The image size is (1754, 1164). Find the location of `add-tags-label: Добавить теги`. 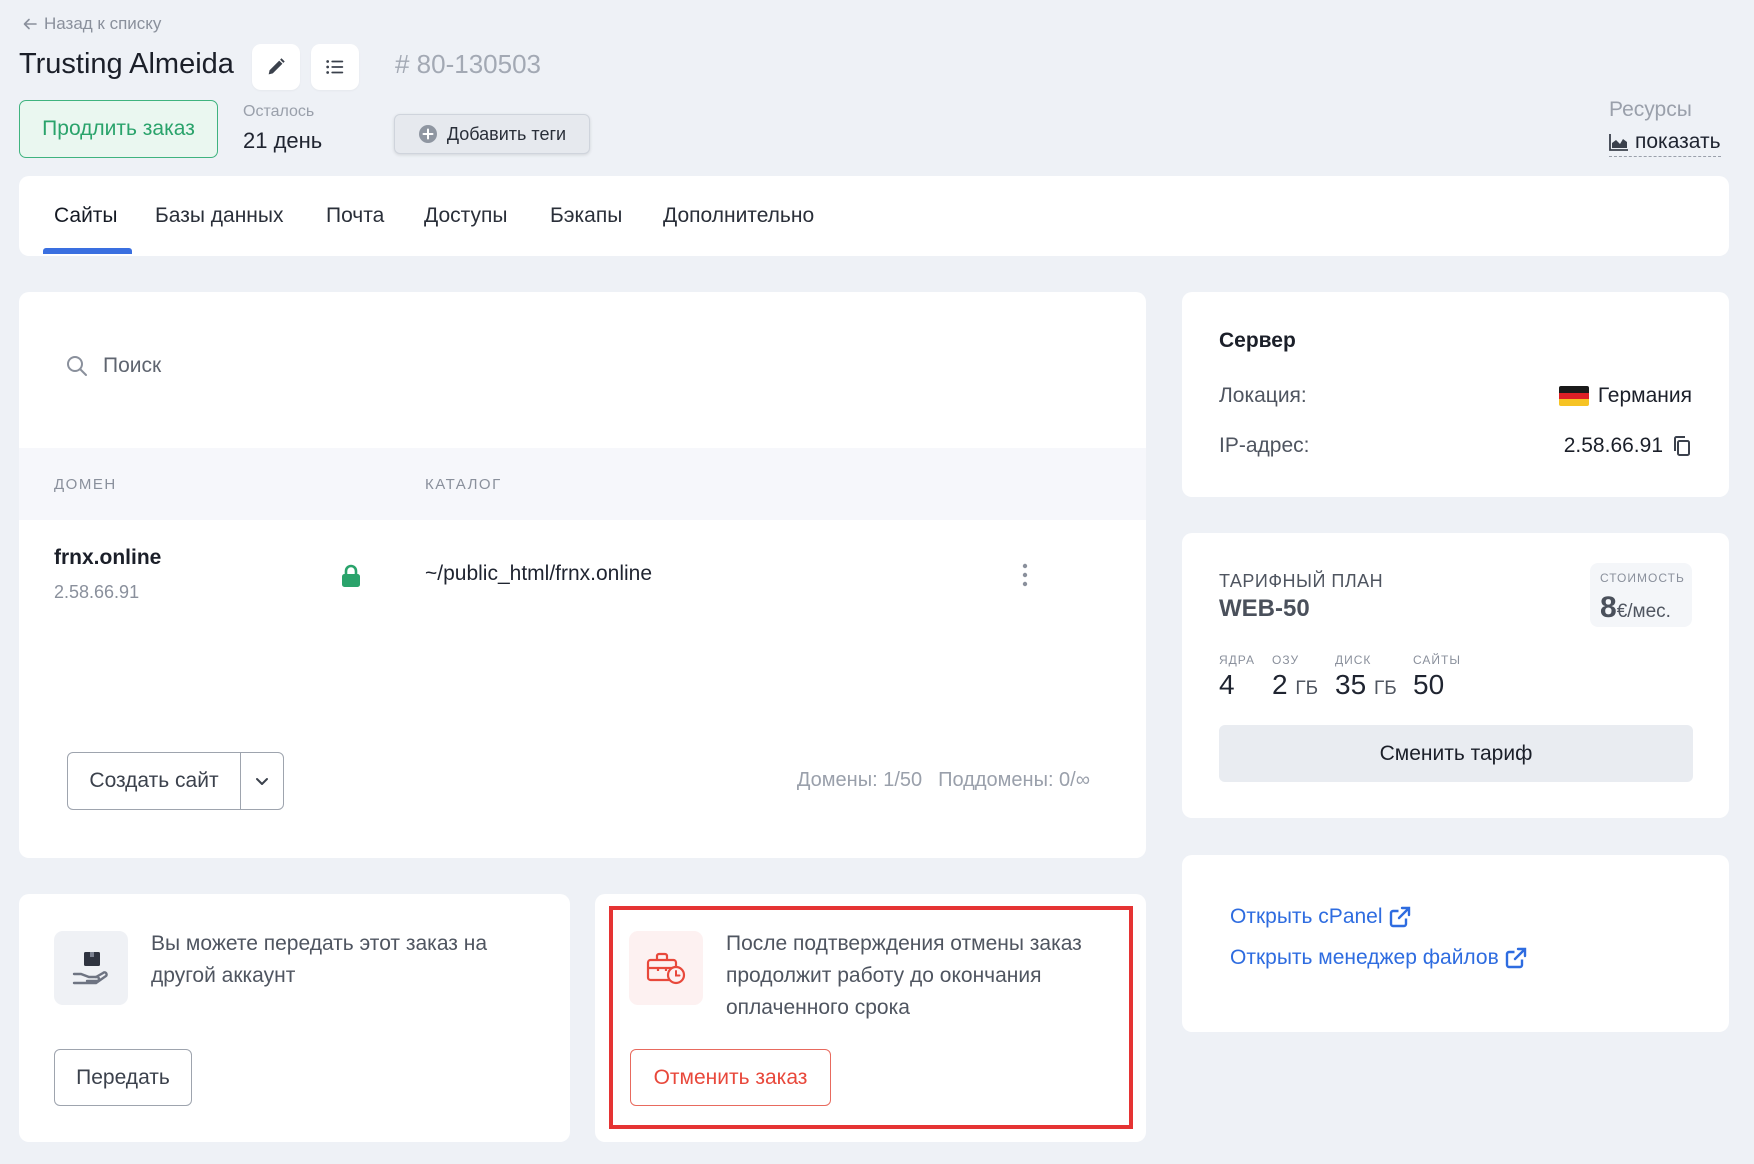

add-tags-label: Добавить теги is located at coordinates (506, 133).